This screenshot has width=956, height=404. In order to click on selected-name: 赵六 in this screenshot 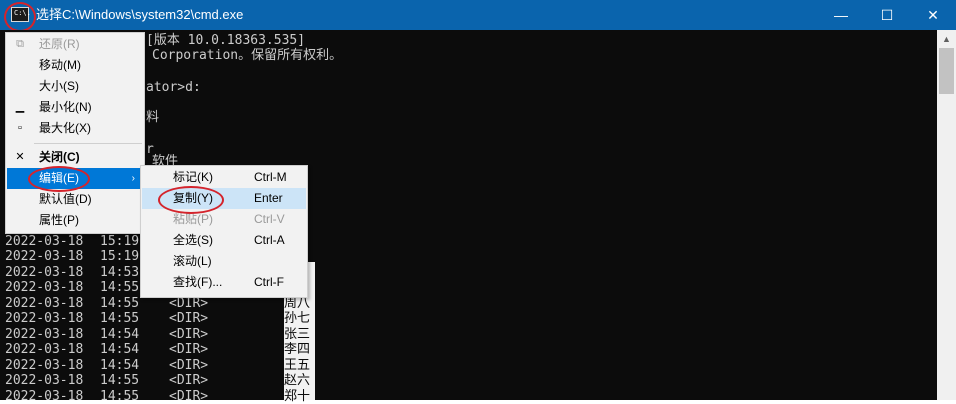, I will do `click(297, 380)`.